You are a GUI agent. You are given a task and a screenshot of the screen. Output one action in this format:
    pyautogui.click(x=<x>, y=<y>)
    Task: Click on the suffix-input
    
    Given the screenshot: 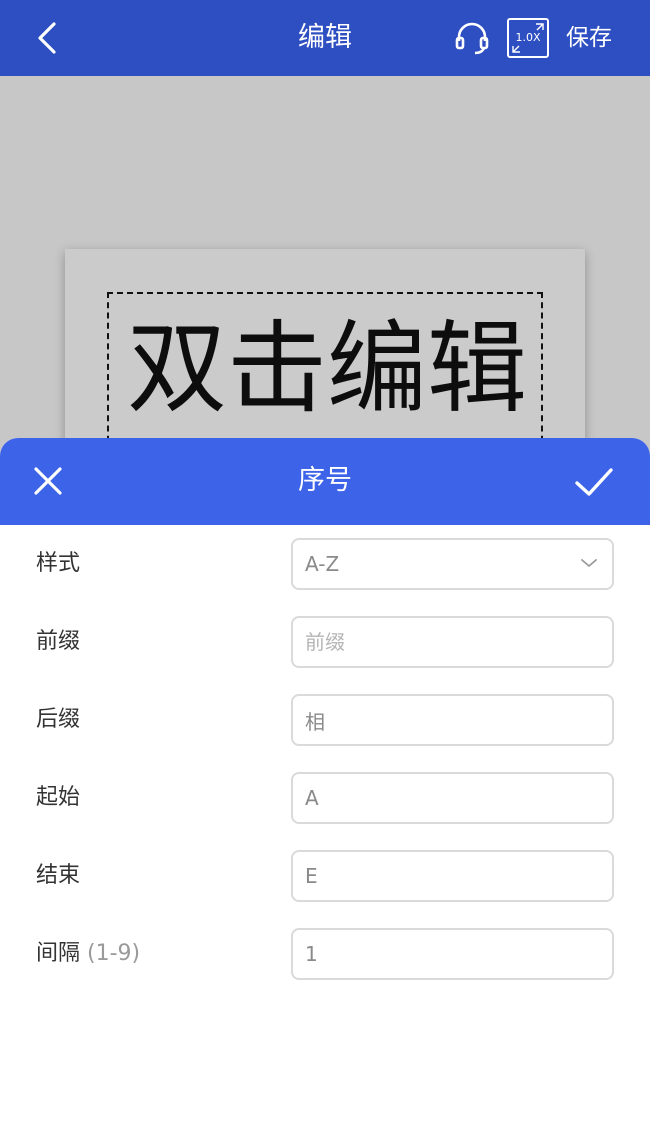 What is the action you would take?
    pyautogui.click(x=452, y=720)
    